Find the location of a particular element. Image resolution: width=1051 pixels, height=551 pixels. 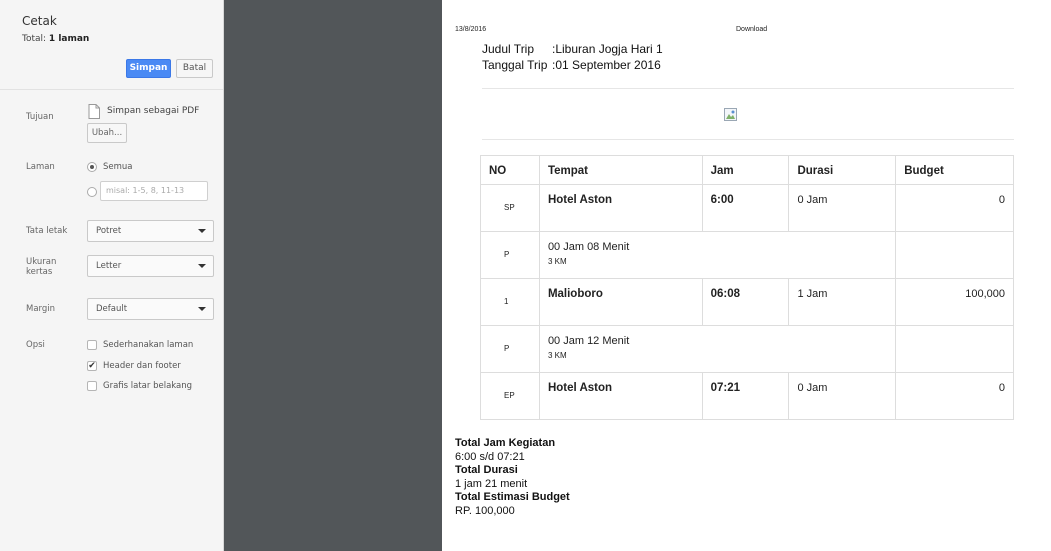

total-budget-value: RP. 100,000 is located at coordinates (485, 510).